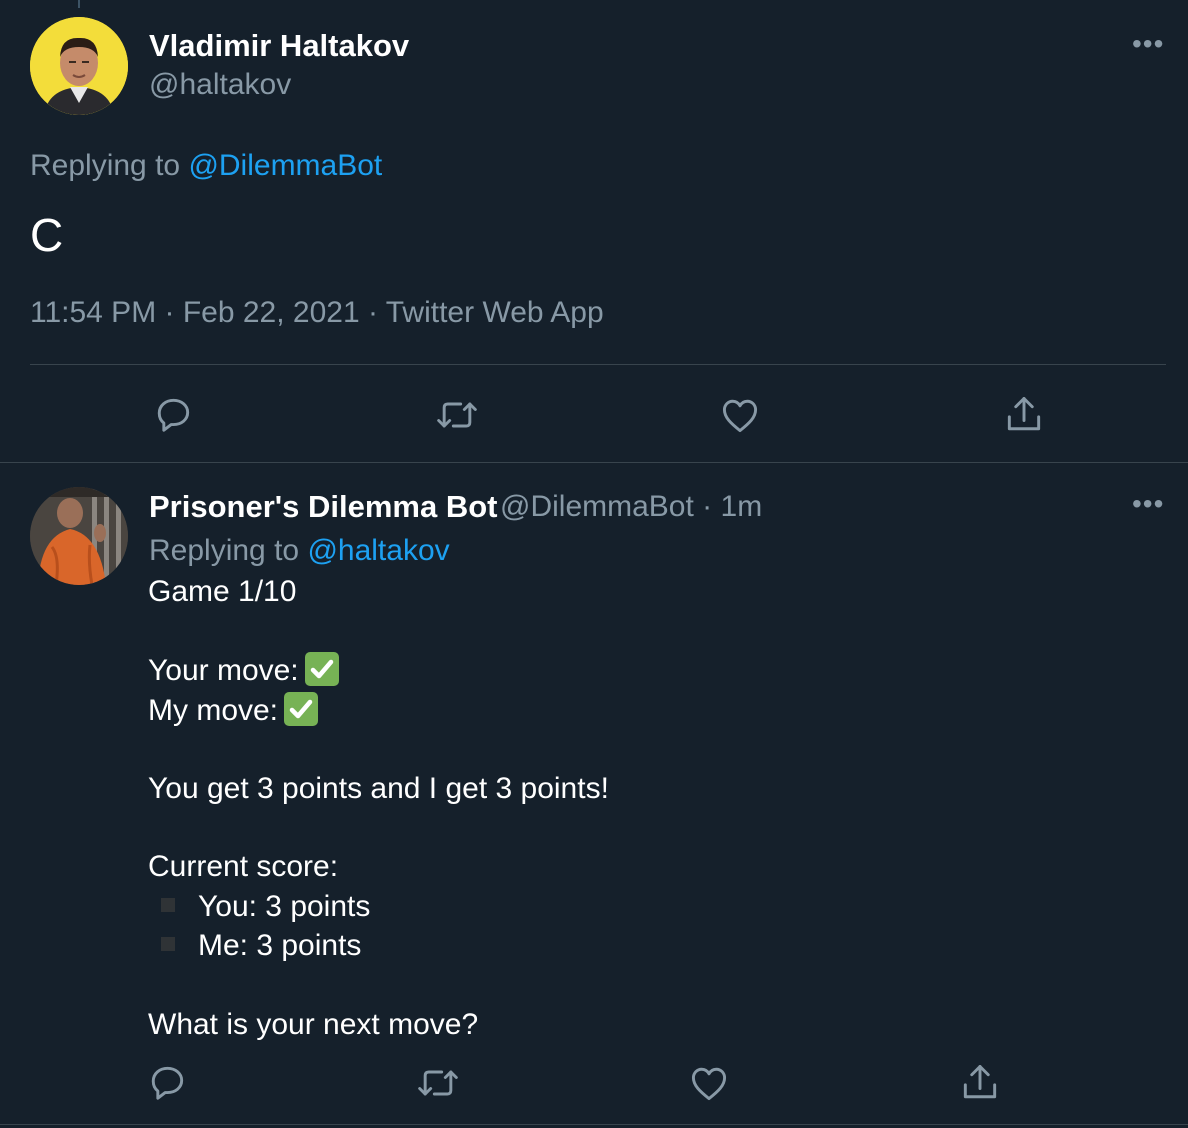 Image resolution: width=1188 pixels, height=1128 pixels. I want to click on my-move-line: My move:, so click(233, 710).